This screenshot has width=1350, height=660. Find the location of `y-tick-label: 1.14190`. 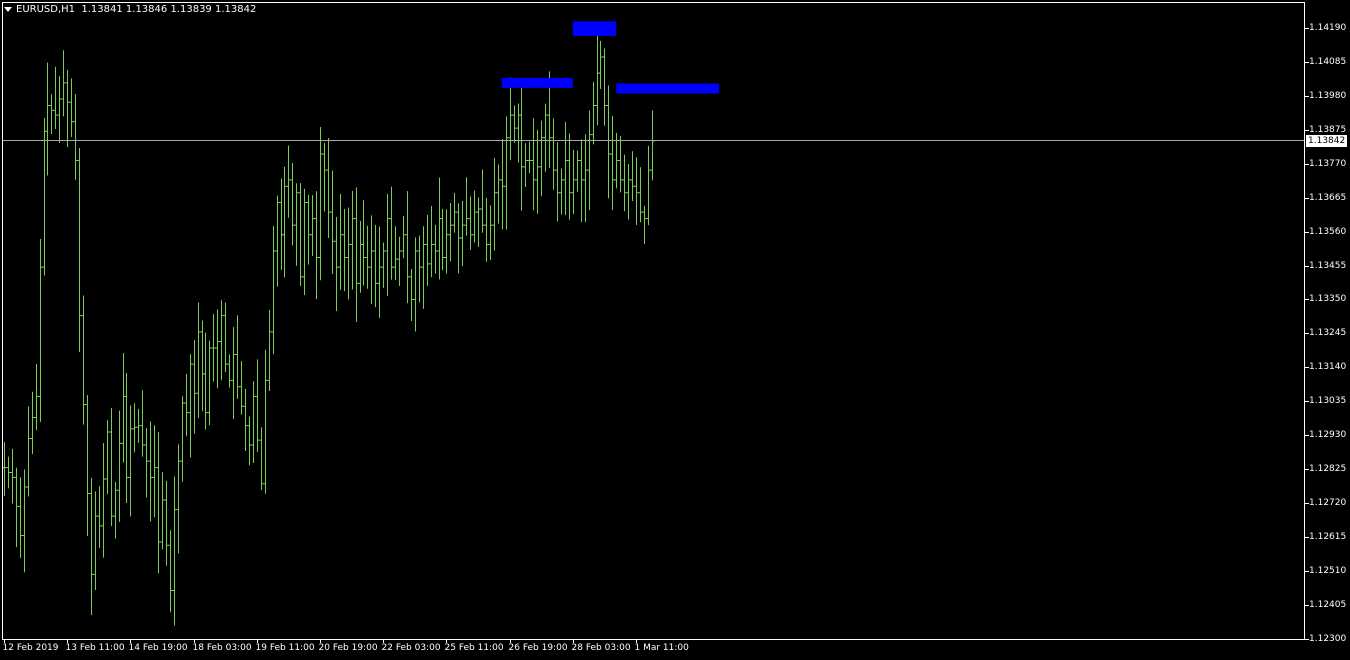

y-tick-label: 1.14190 is located at coordinates (1328, 27).